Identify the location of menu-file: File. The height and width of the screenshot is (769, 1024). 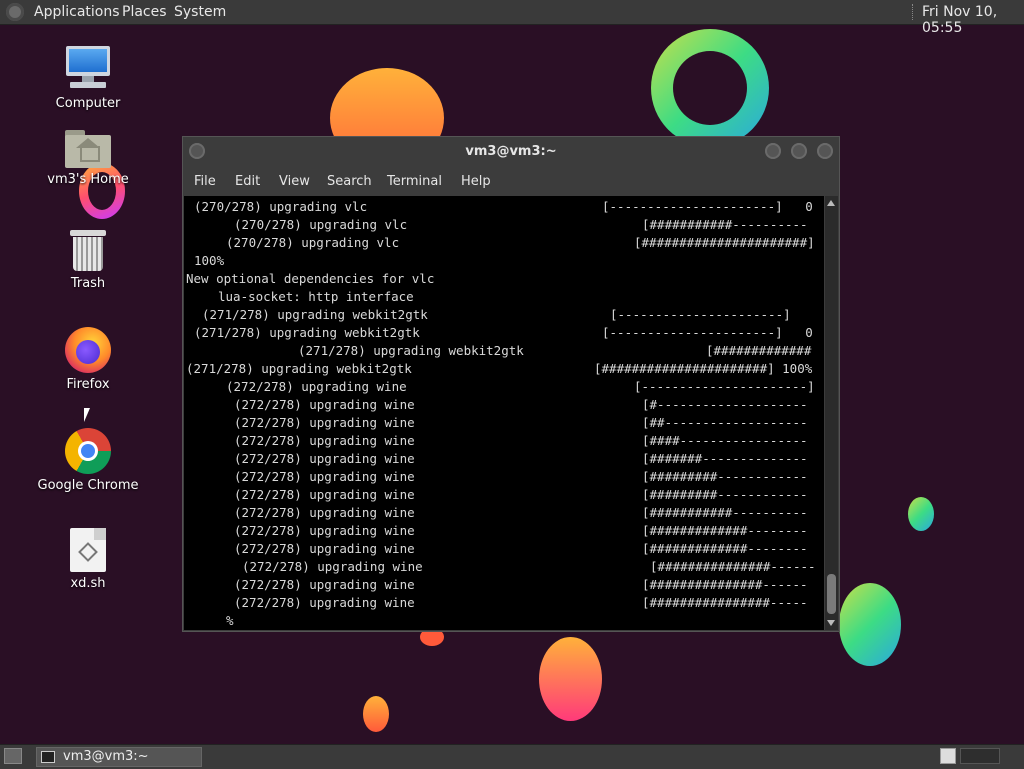
(205, 181).